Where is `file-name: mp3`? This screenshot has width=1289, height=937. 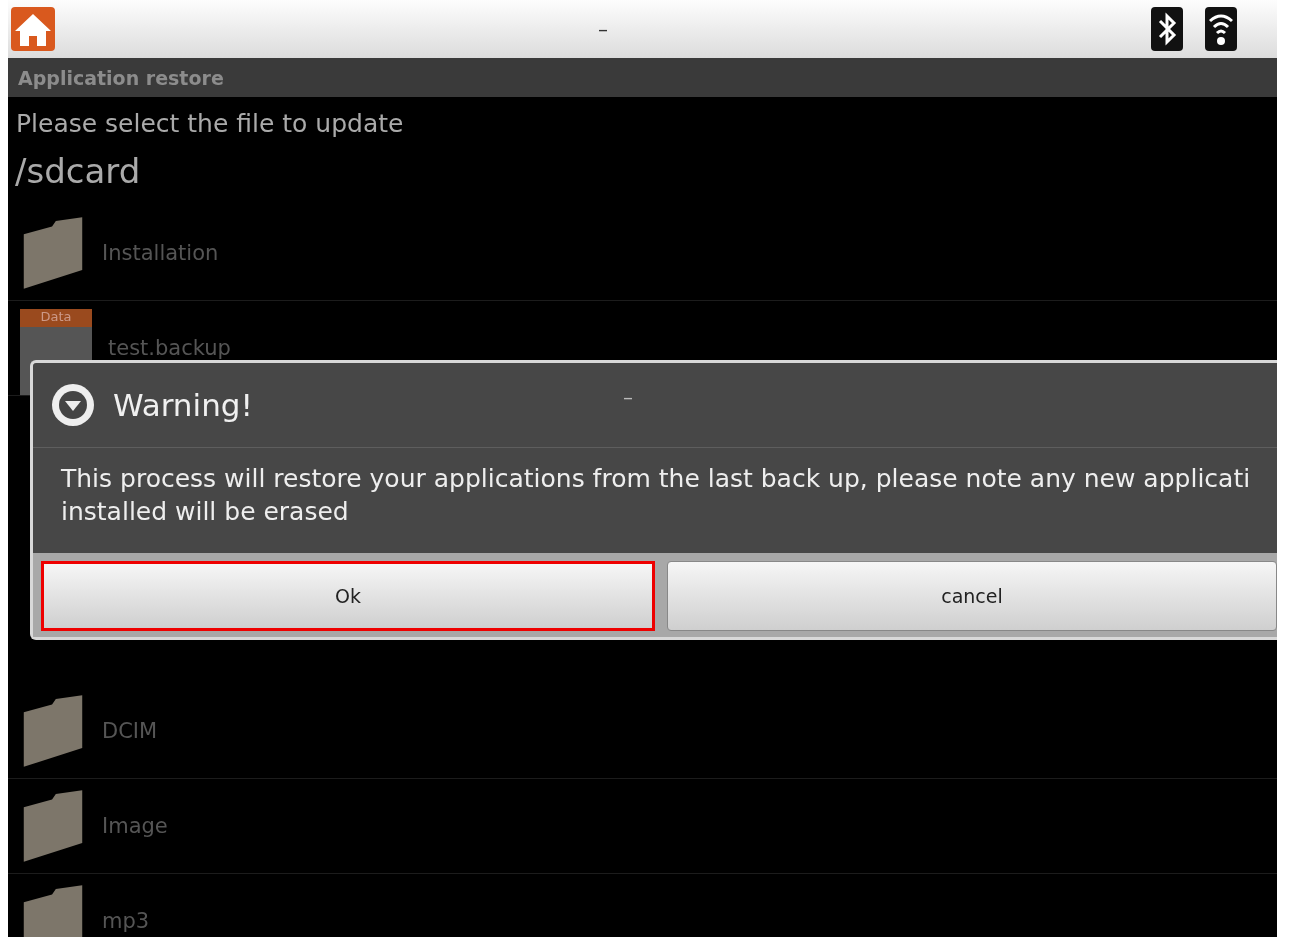
file-name: mp3 is located at coordinates (126, 921).